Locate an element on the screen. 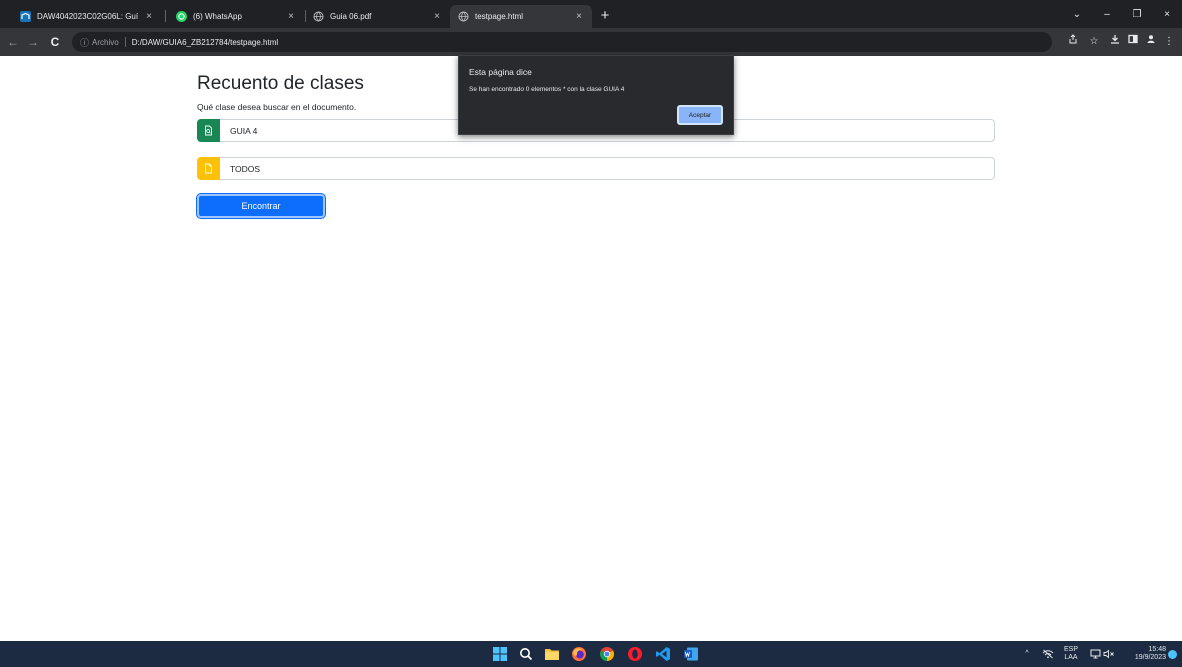 Image resolution: width=1182 pixels, height=667 pixels. address-scheme-label: Archivo is located at coordinates (105, 42).